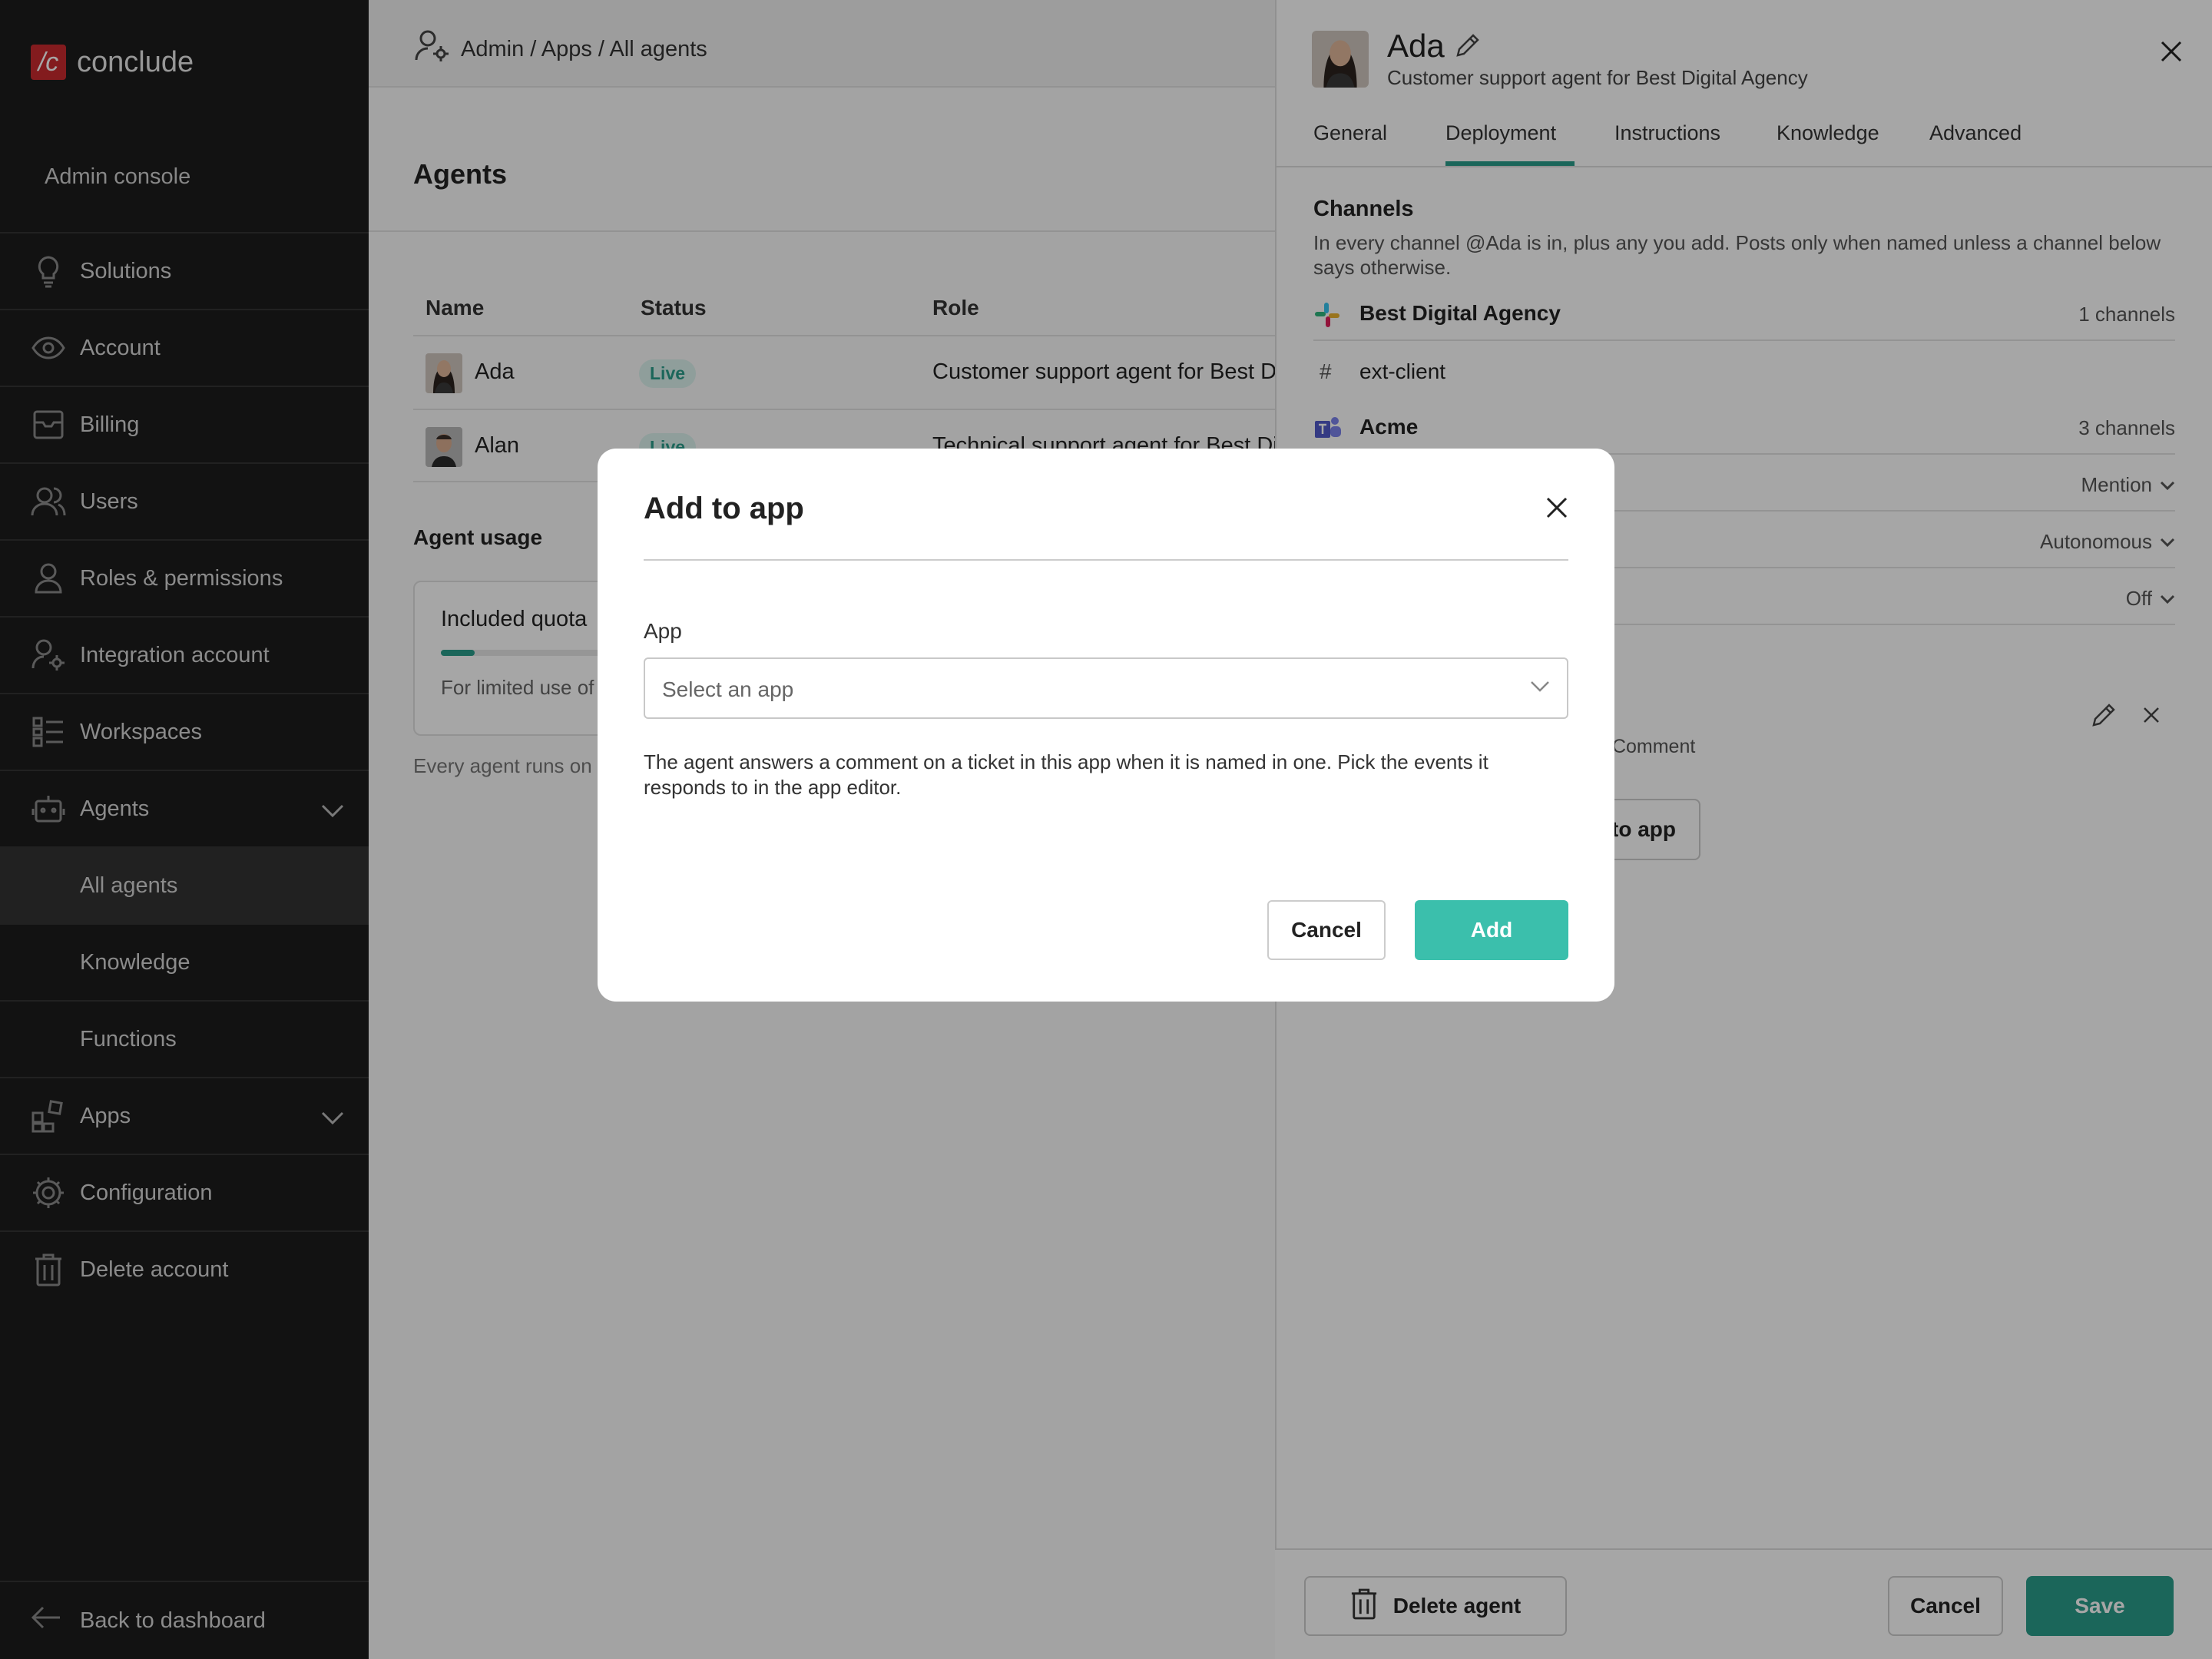  What do you see at coordinates (1327, 930) in the screenshot?
I see `cancel-button: Cancel` at bounding box center [1327, 930].